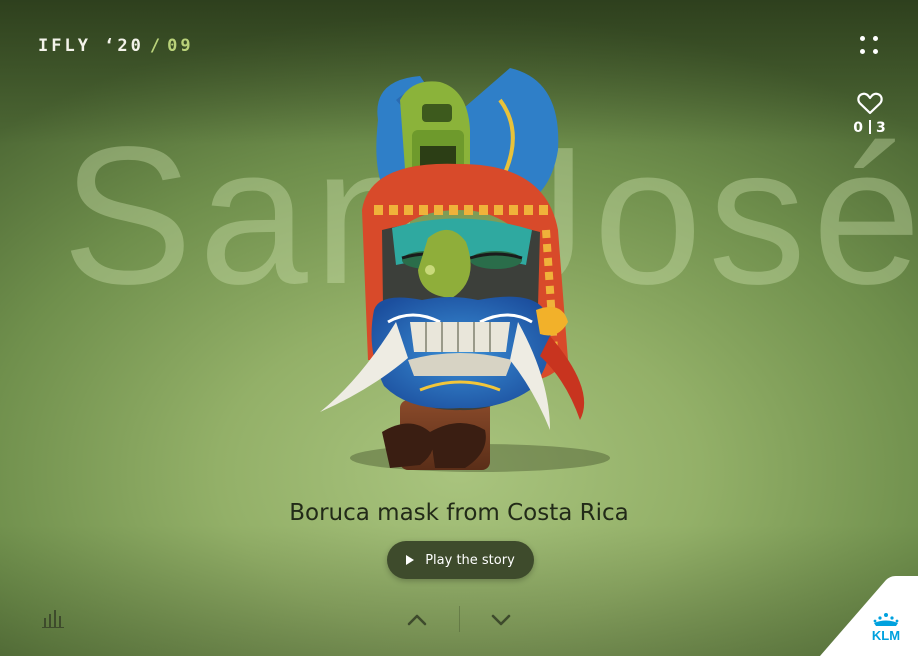 This screenshot has width=918, height=656. Describe the element at coordinates (470, 560) in the screenshot. I see `play-story-label: Play the story` at that location.